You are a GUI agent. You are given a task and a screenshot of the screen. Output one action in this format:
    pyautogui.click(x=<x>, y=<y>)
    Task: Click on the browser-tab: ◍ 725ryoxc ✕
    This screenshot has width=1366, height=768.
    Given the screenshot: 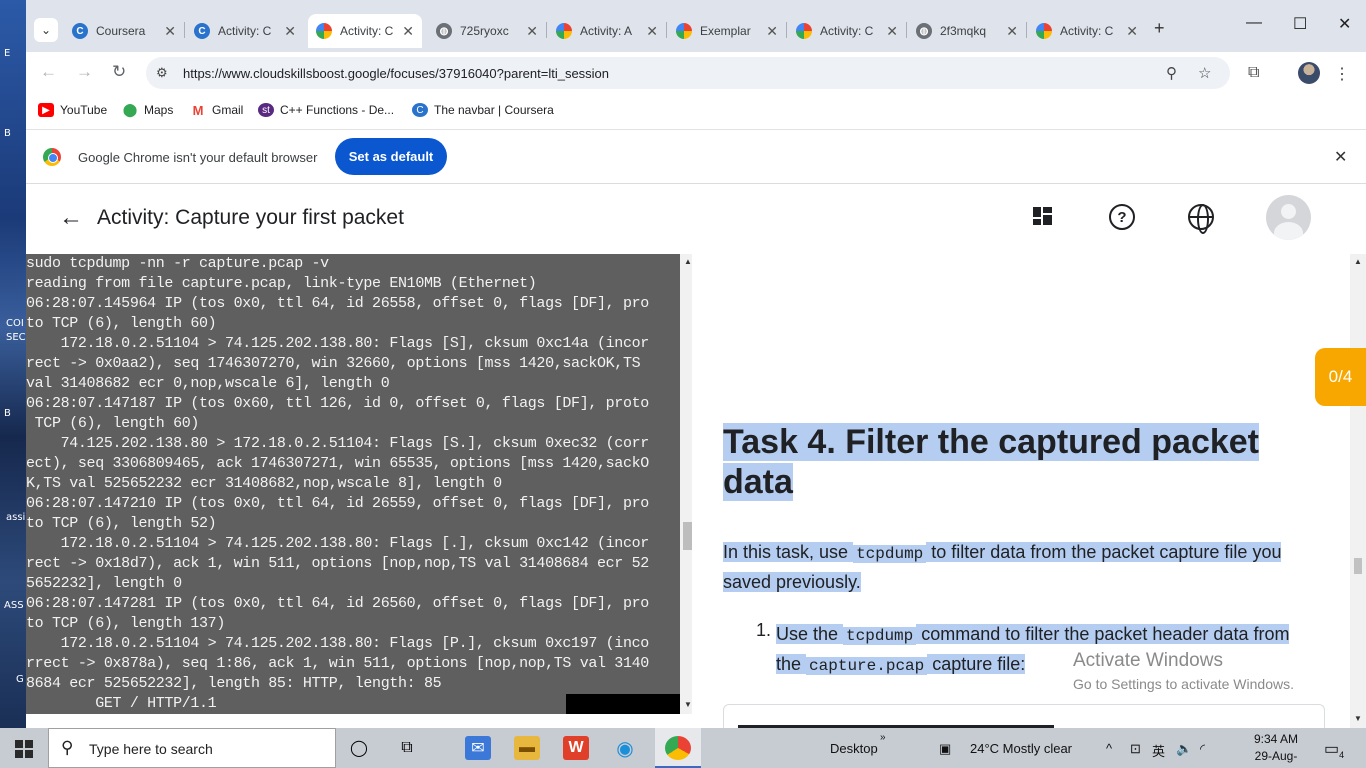 What is the action you would take?
    pyautogui.click(x=487, y=31)
    